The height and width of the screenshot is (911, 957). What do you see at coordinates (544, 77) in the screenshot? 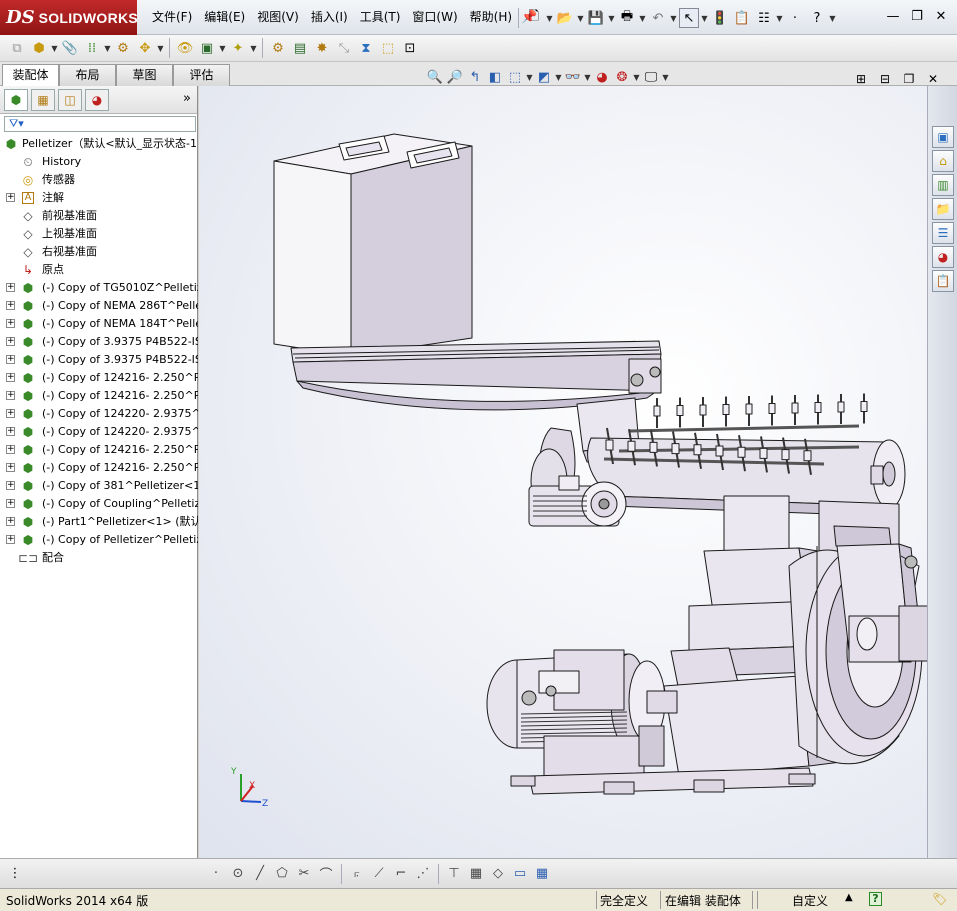
I see `display-style-icon: ◩` at bounding box center [544, 77].